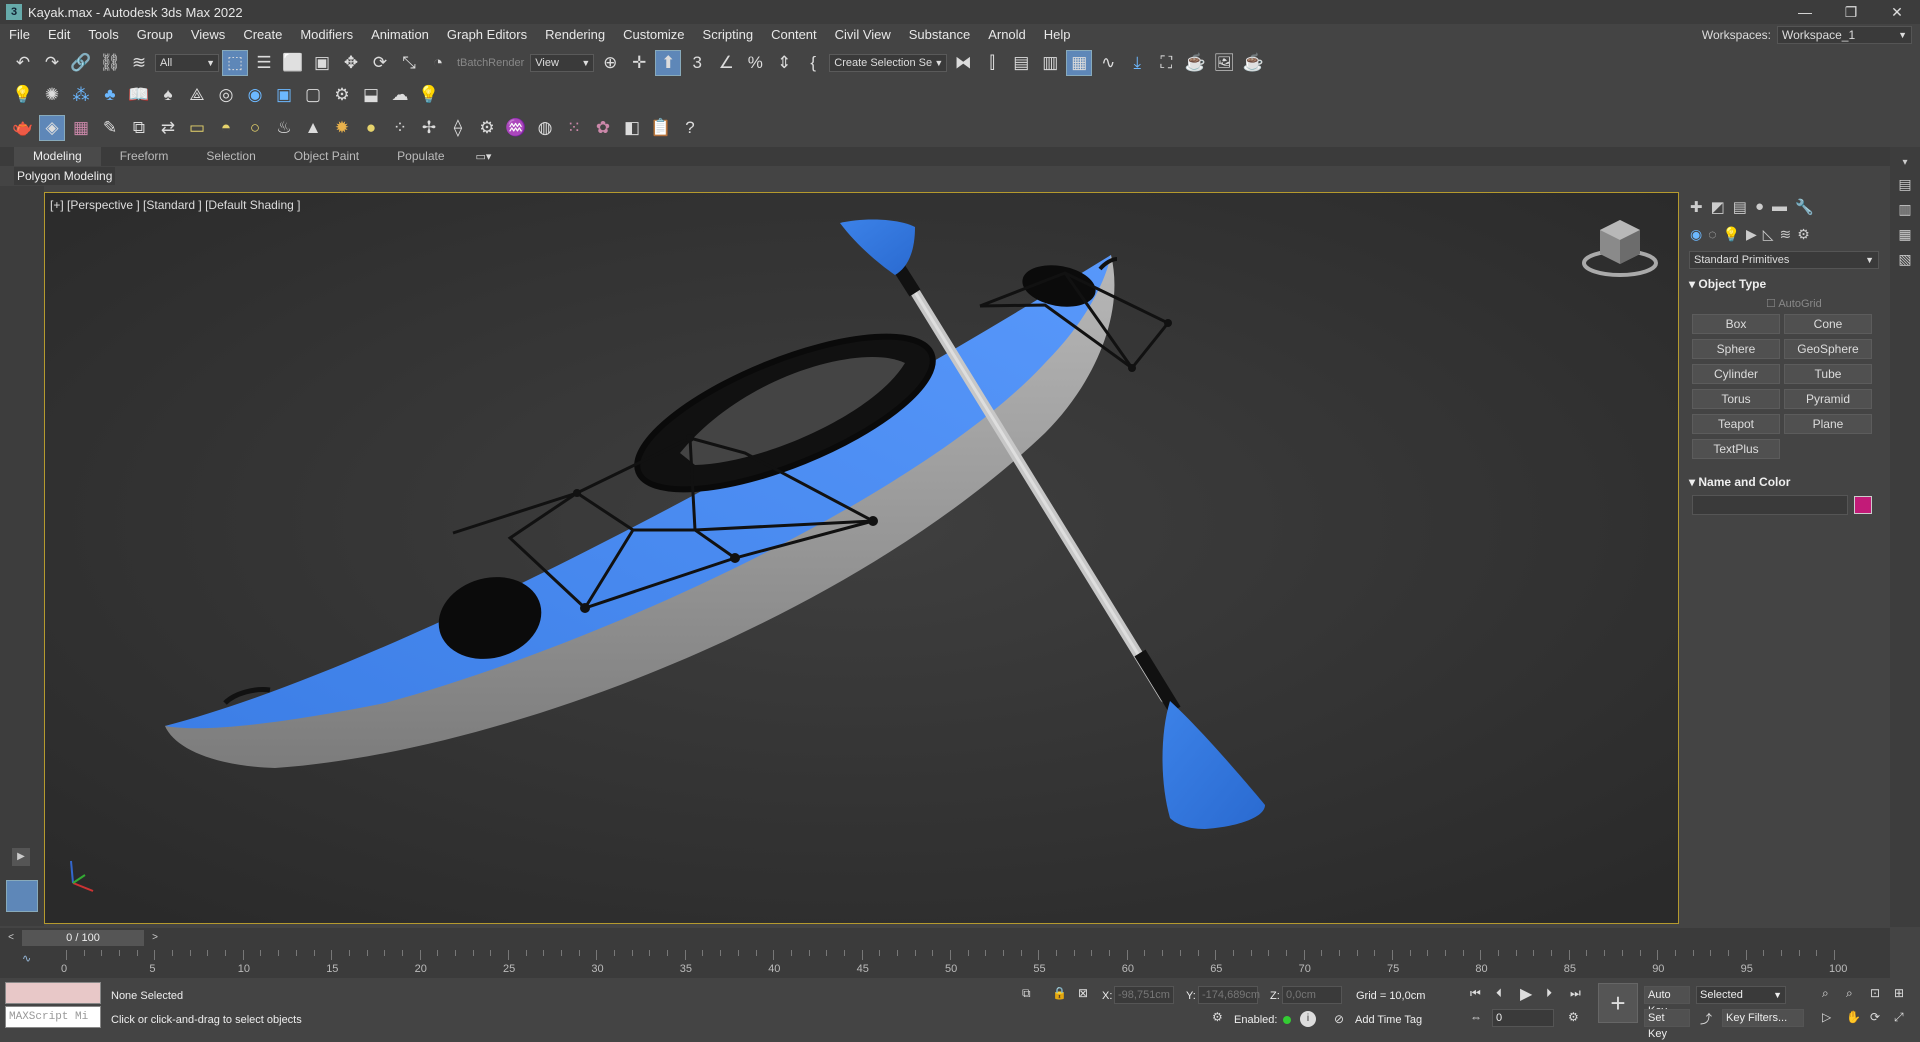 This screenshot has width=1920, height=1042. What do you see at coordinates (1828, 324) in the screenshot?
I see `cone-button: Cone` at bounding box center [1828, 324].